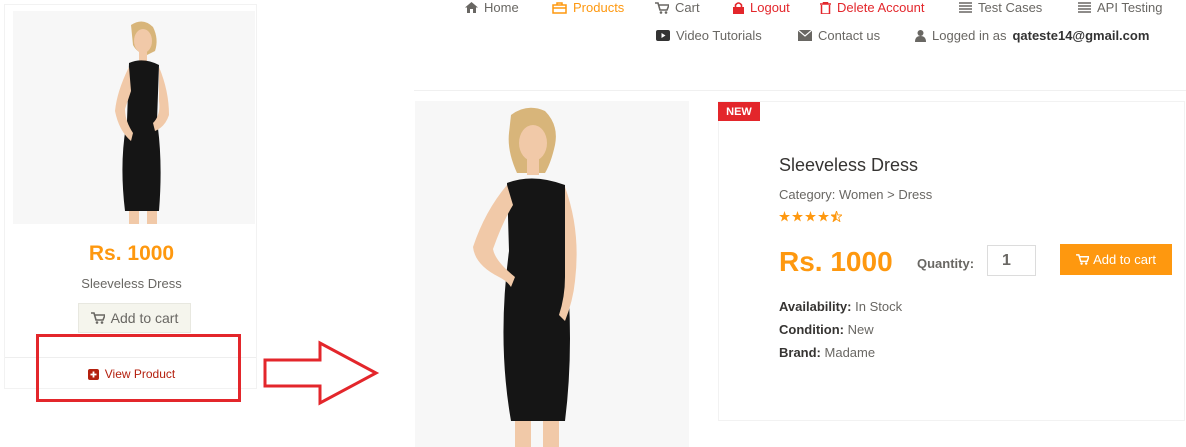 The width and height of the screenshot is (1186, 447). I want to click on card-price: Rs. 1000, so click(131, 253).